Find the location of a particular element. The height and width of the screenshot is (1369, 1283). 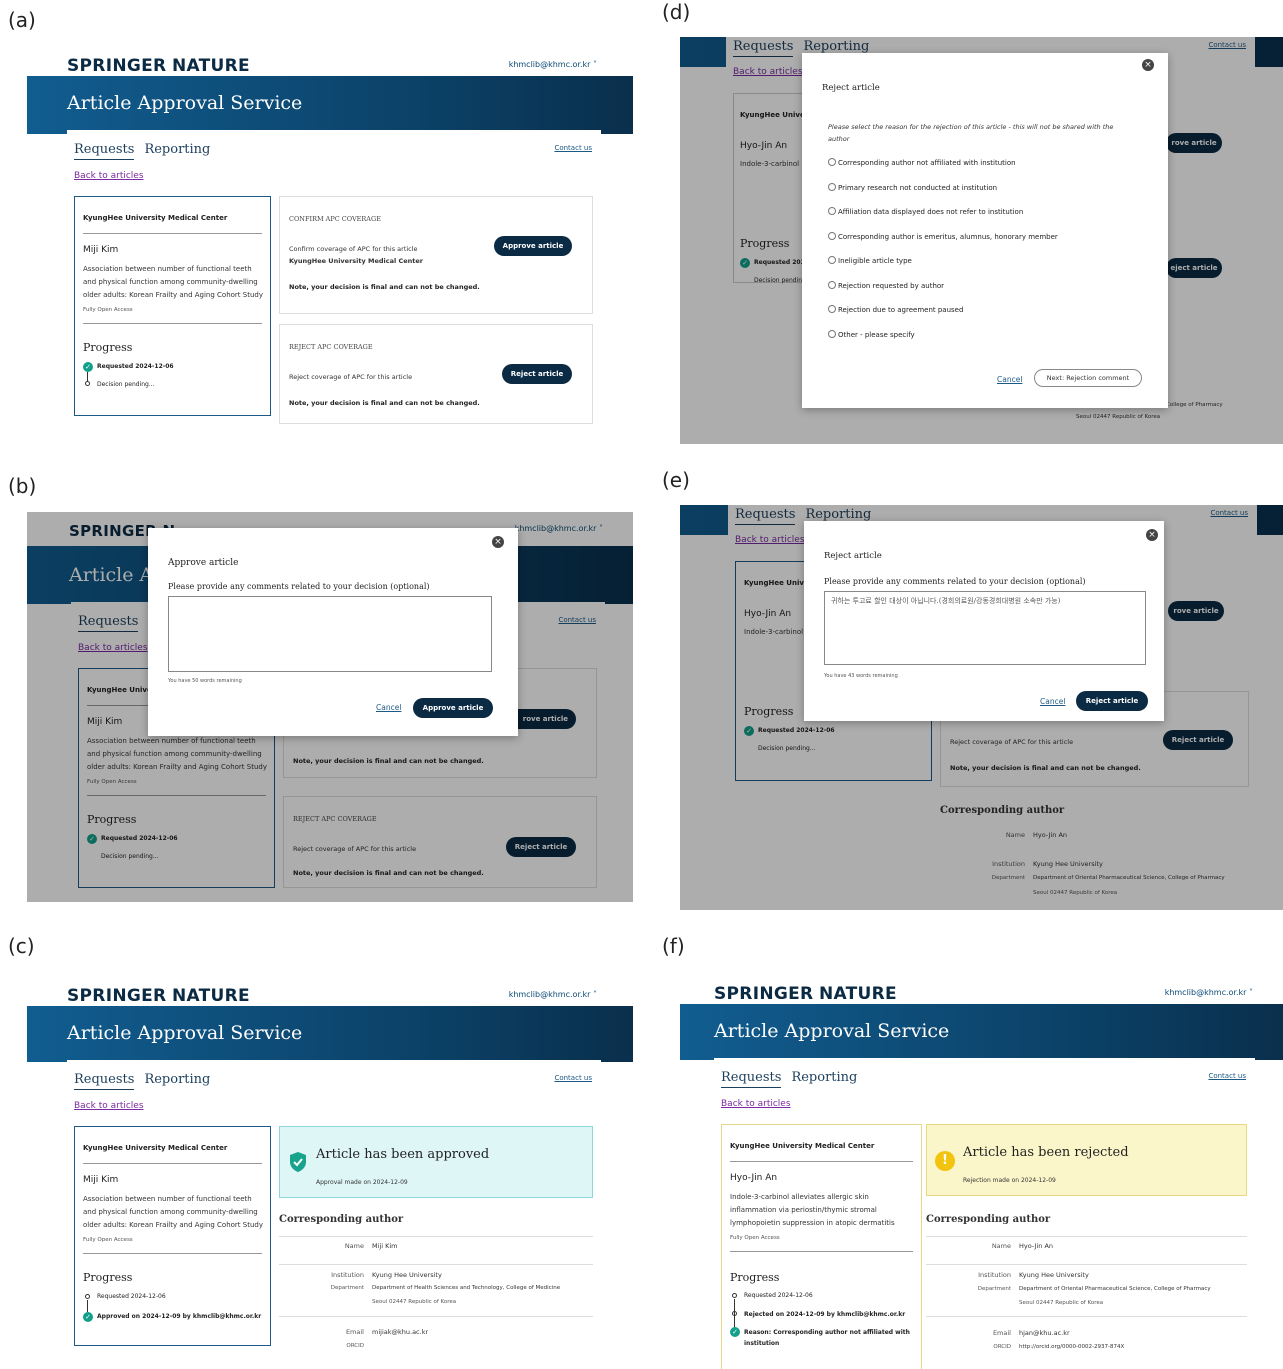

institution-name: KyungHee University Medical Center is located at coordinates (802, 1146).